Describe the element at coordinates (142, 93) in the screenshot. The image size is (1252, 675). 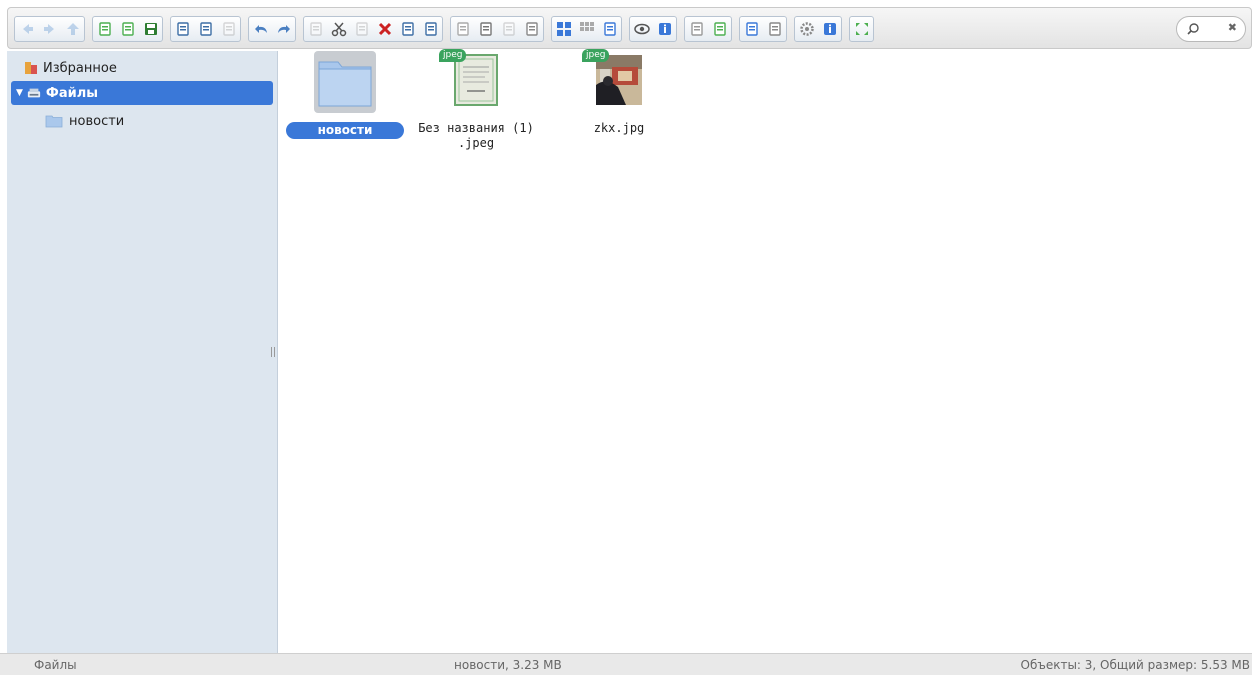
I see `tree-item-files: ▼ Файлы` at that location.